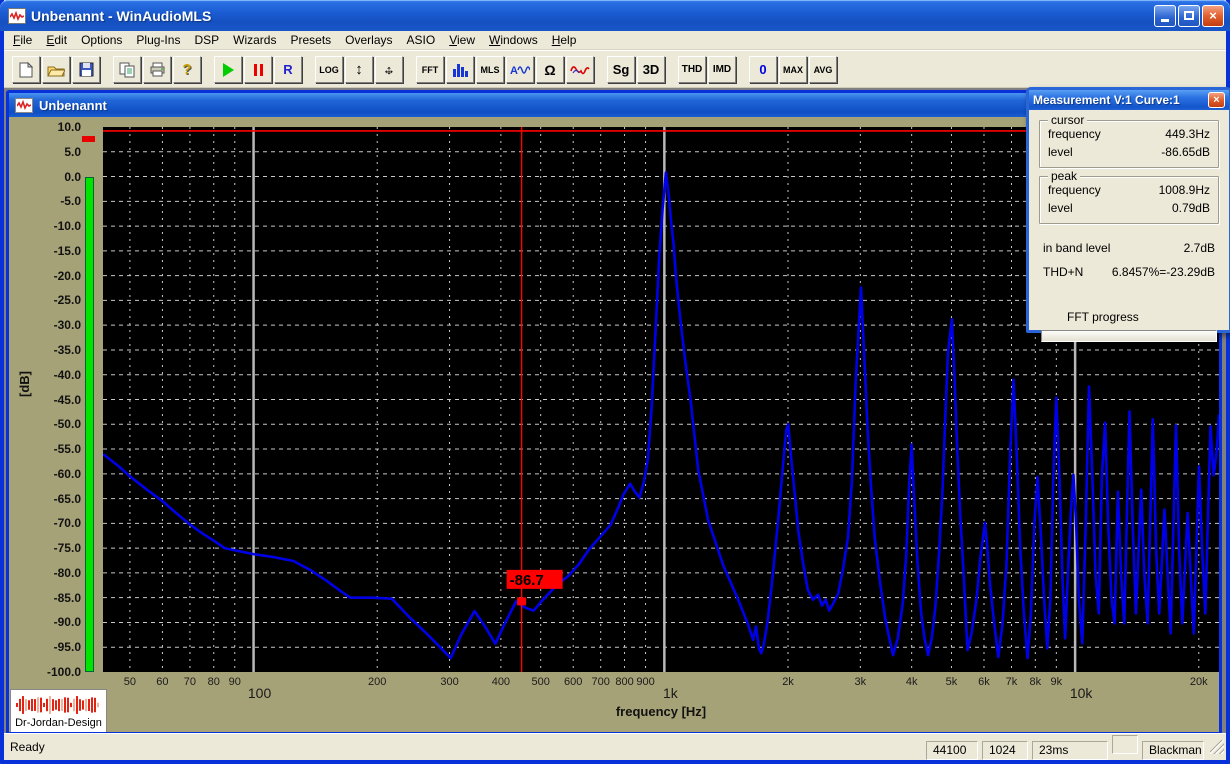 This screenshot has height=764, width=1230. What do you see at coordinates (501, 682) in the screenshot?
I see `x-tick-label: 400` at bounding box center [501, 682].